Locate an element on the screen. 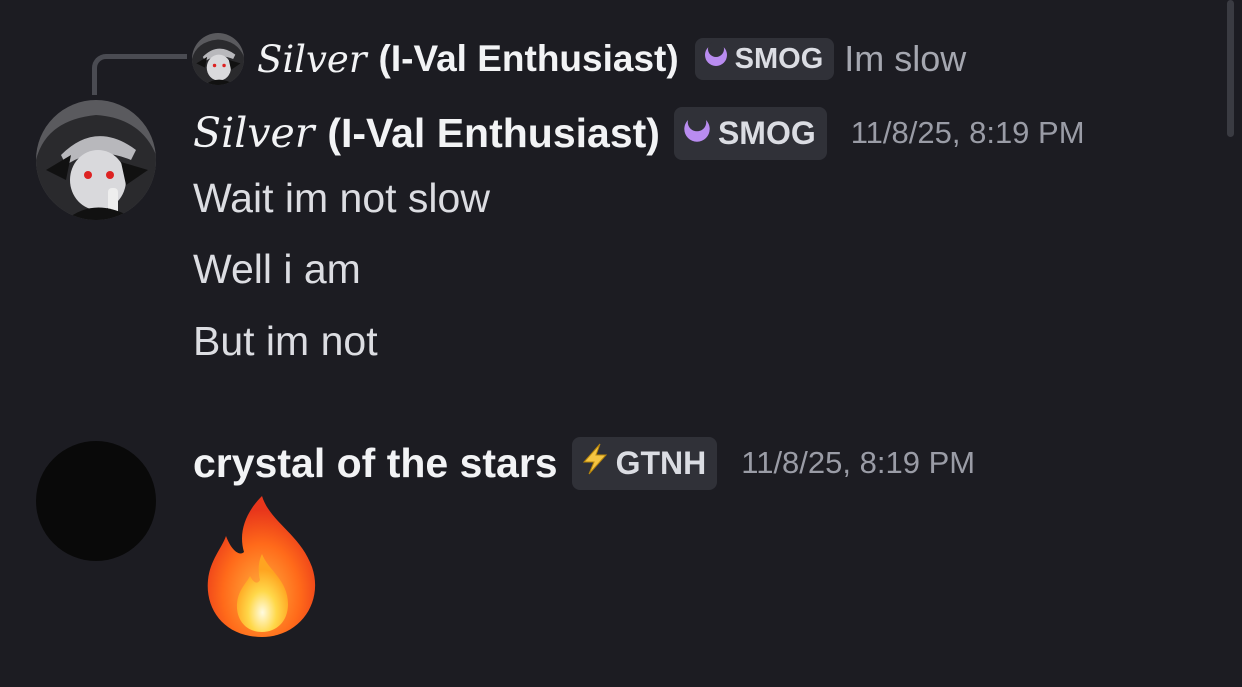 The width and height of the screenshot is (1242, 687). message-line: Wait im not slow is located at coordinates (341, 198).